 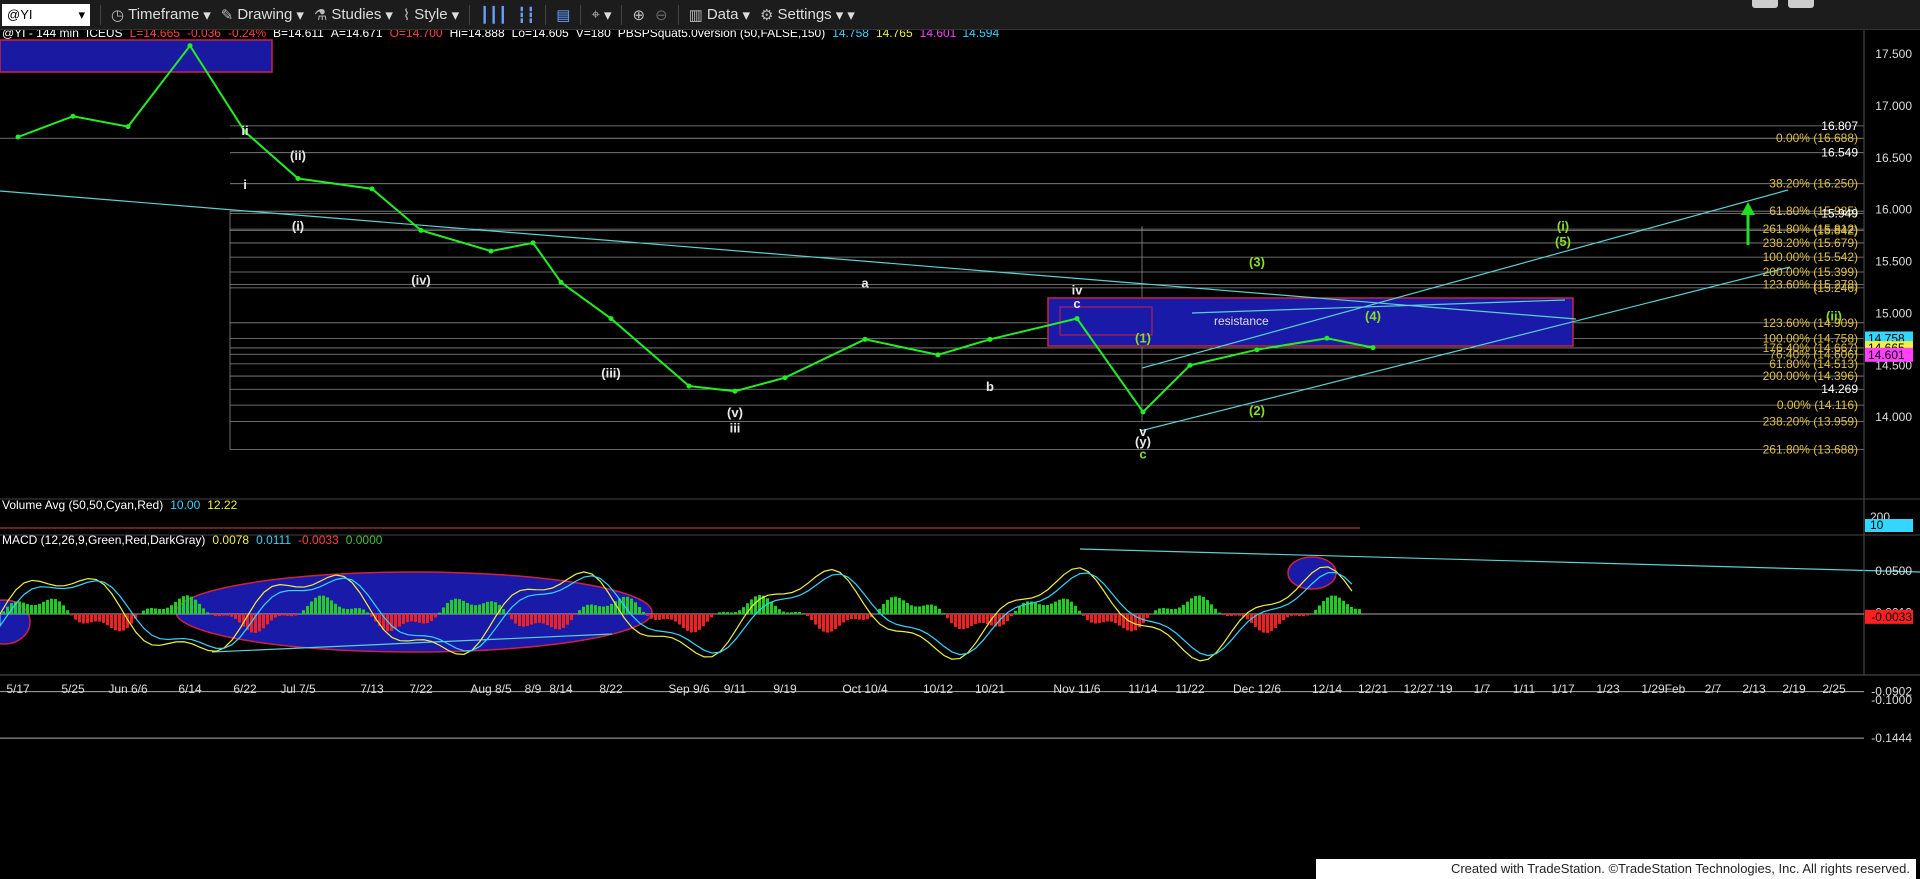 What do you see at coordinates (431, 15) in the screenshot?
I see `style-menu: ⌇ Style ▾` at bounding box center [431, 15].